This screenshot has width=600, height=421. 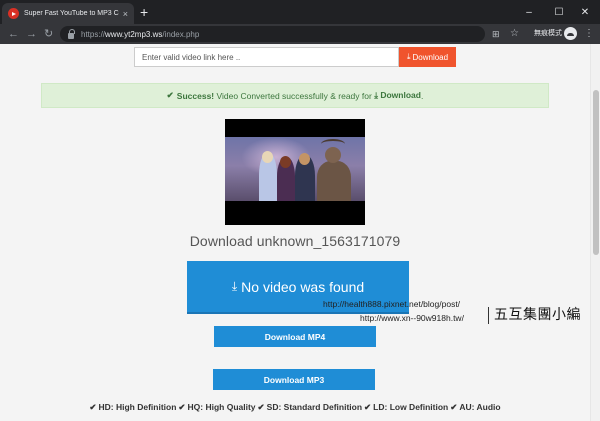 I want to click on browser-tab: Super Fast YouTube to MP3 Co ×, so click(x=68, y=13).